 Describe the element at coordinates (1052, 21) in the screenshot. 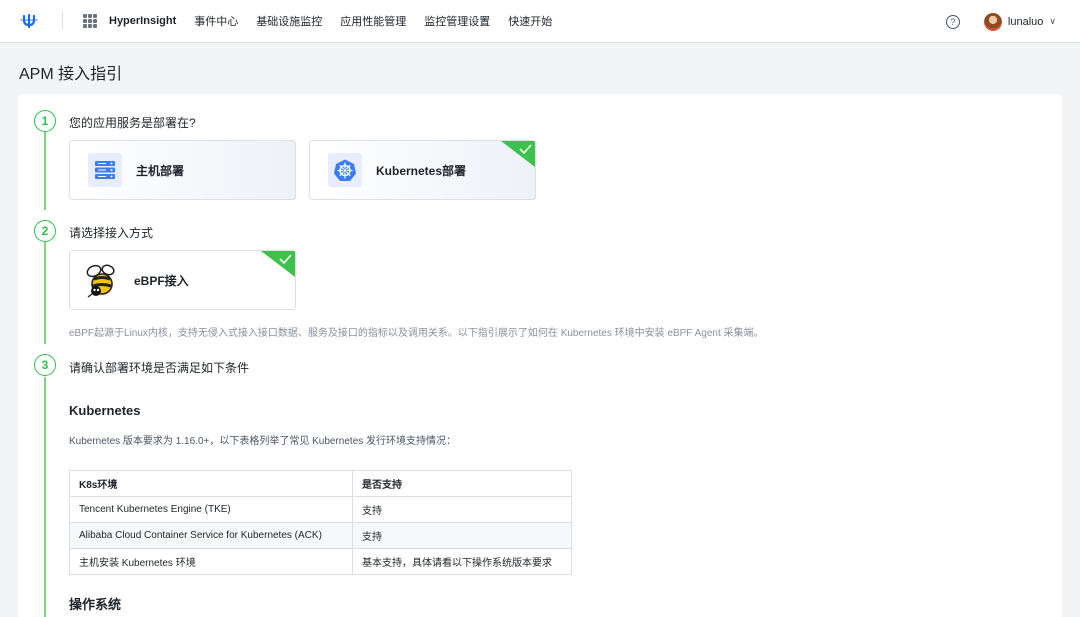

I see `chevron-down-icon: ∨` at that location.